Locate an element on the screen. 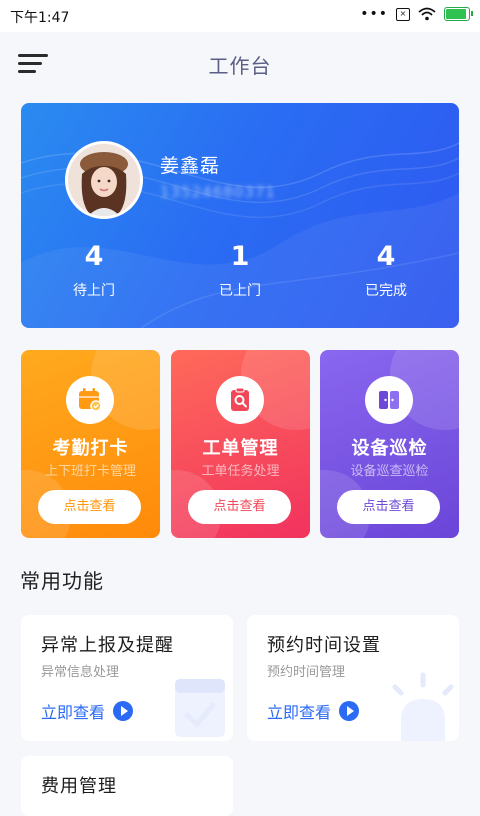  avatar-portrait is located at coordinates (104, 180).